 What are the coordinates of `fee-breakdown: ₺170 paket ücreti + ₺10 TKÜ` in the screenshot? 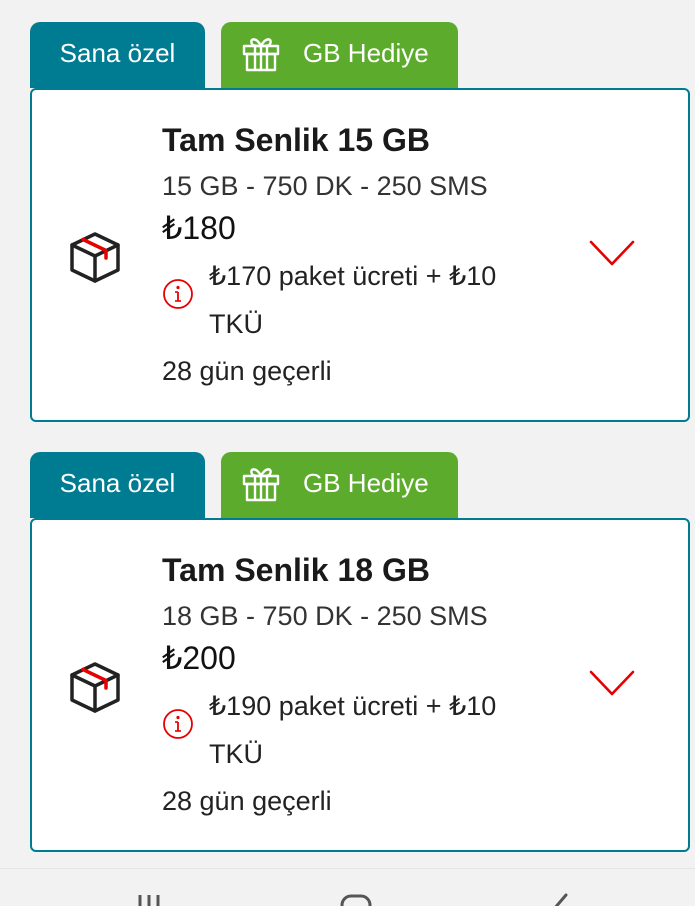 It's located at (350, 300).